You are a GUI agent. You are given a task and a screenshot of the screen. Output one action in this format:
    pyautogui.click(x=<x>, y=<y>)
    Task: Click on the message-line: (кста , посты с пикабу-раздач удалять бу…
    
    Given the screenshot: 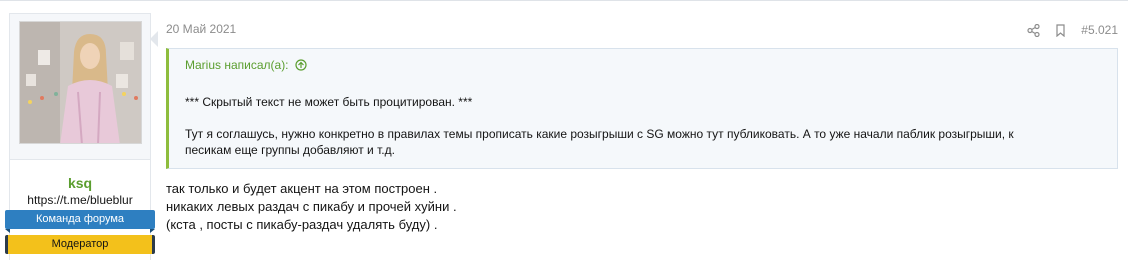 What is the action you would take?
    pyautogui.click(x=302, y=224)
    